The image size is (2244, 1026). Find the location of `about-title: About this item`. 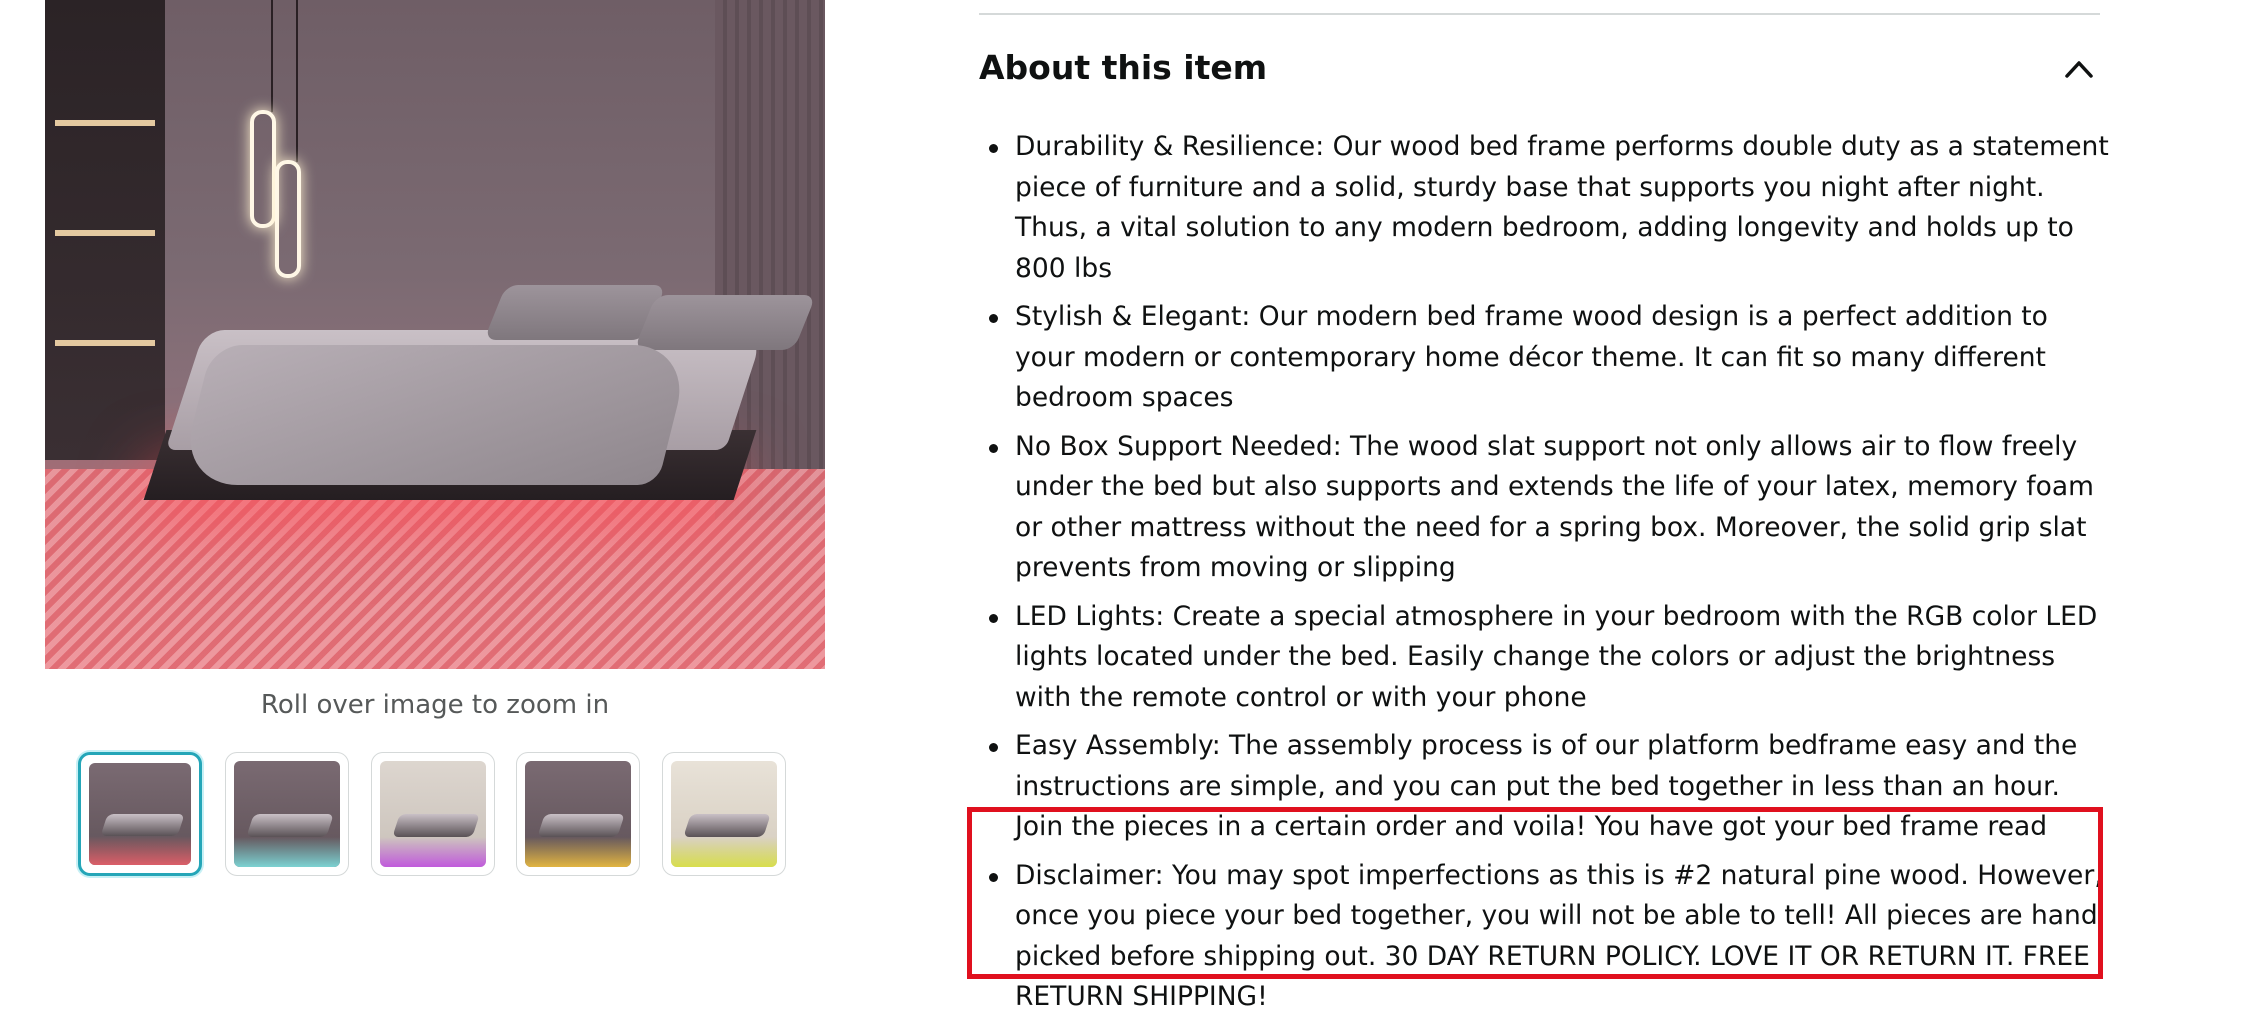

about-title: About this item is located at coordinates (1123, 67).